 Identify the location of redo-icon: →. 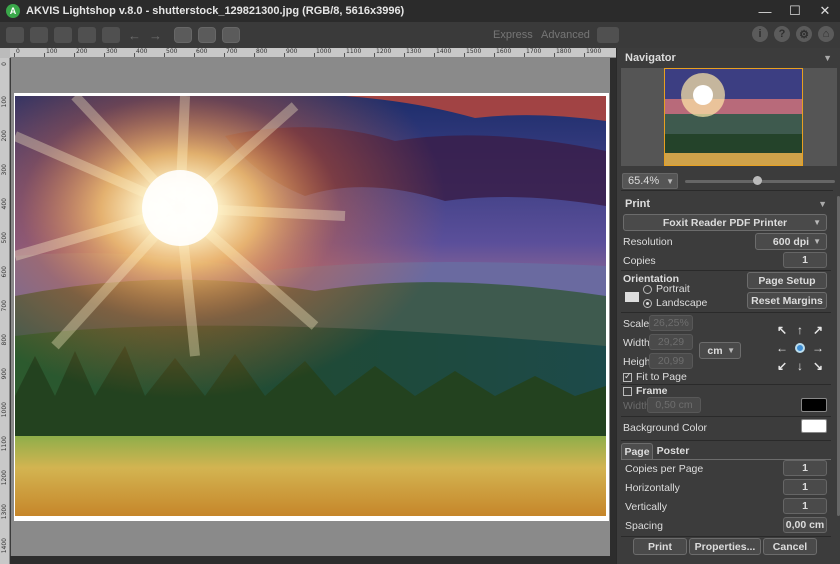
(155, 35).